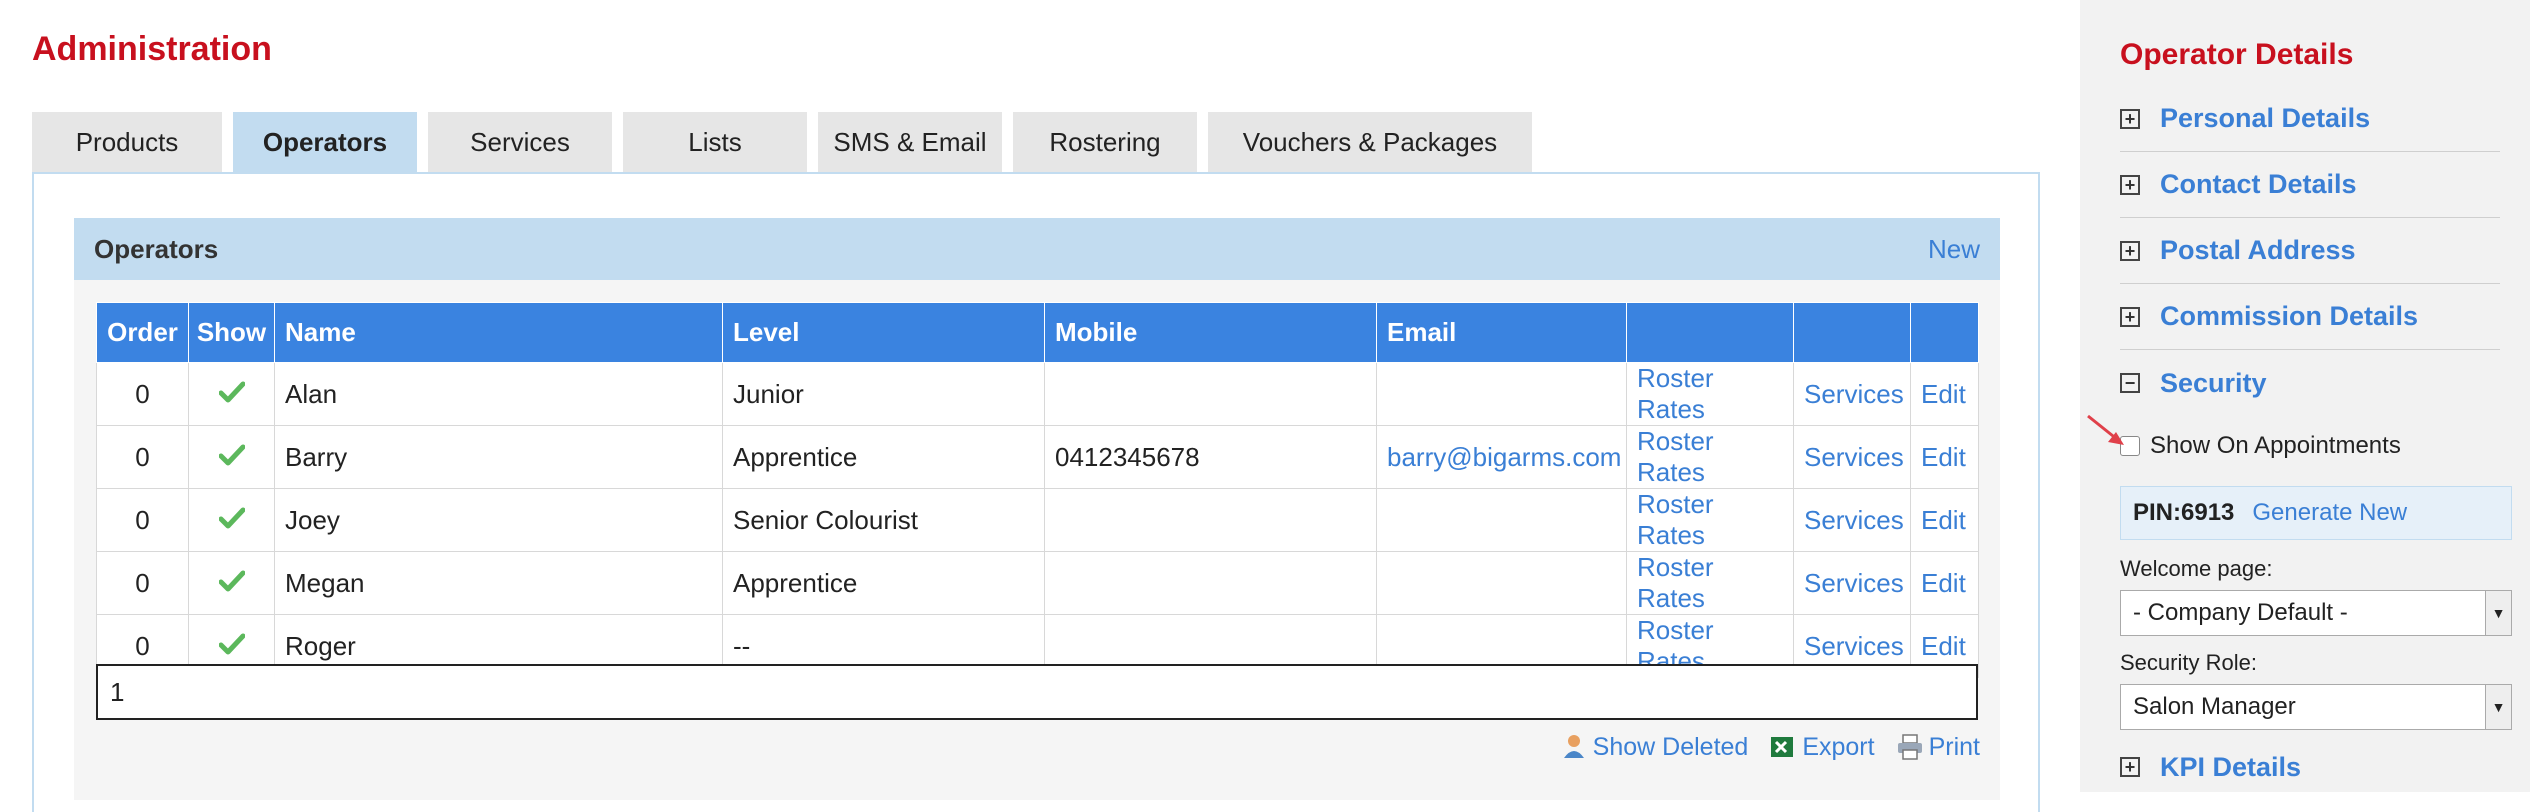  I want to click on cell-name-text: Joey, so click(312, 519).